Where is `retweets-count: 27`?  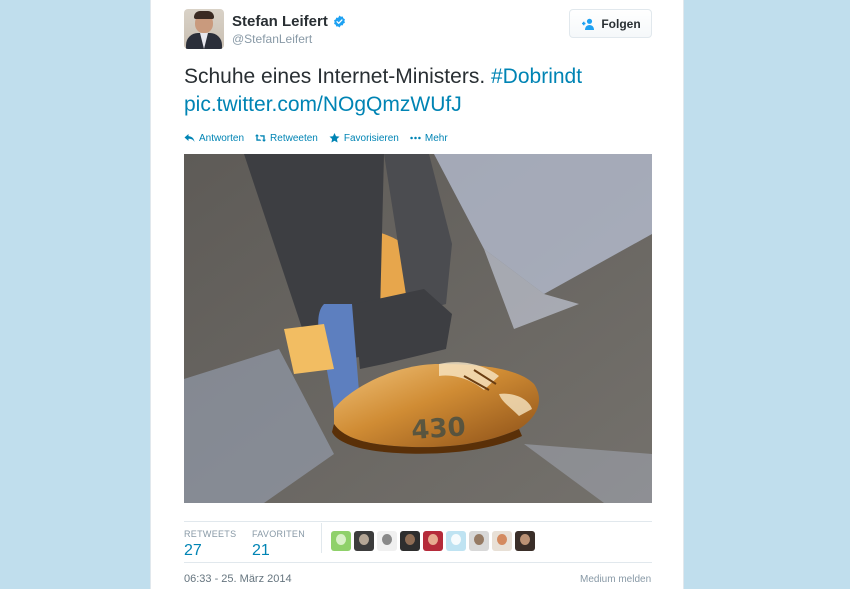
retweets-count: 27 is located at coordinates (193, 550).